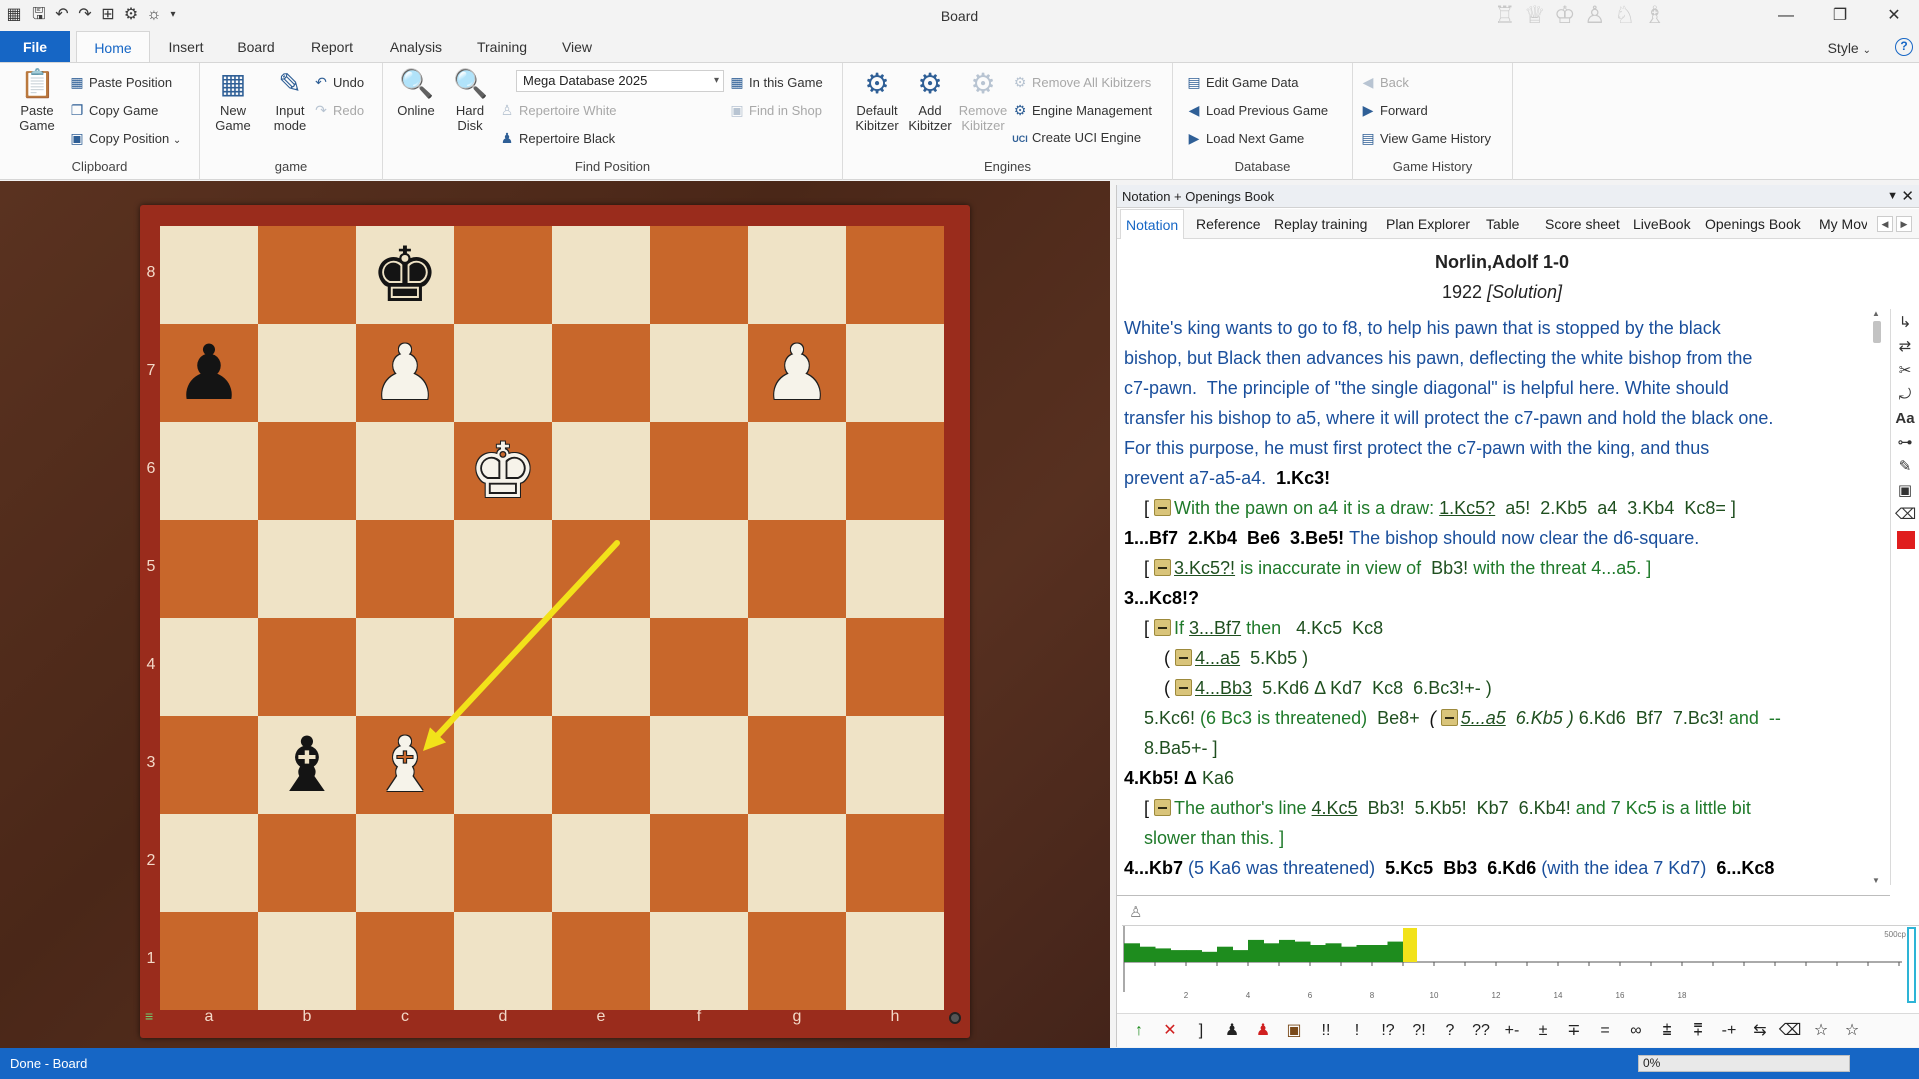  What do you see at coordinates (895, 765) in the screenshot?
I see `square-h3` at bounding box center [895, 765].